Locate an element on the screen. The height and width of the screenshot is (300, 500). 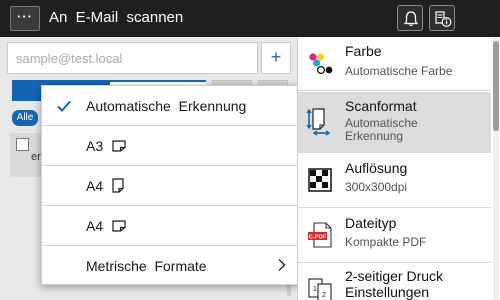
chip-all: Alle is located at coordinates (25, 118).